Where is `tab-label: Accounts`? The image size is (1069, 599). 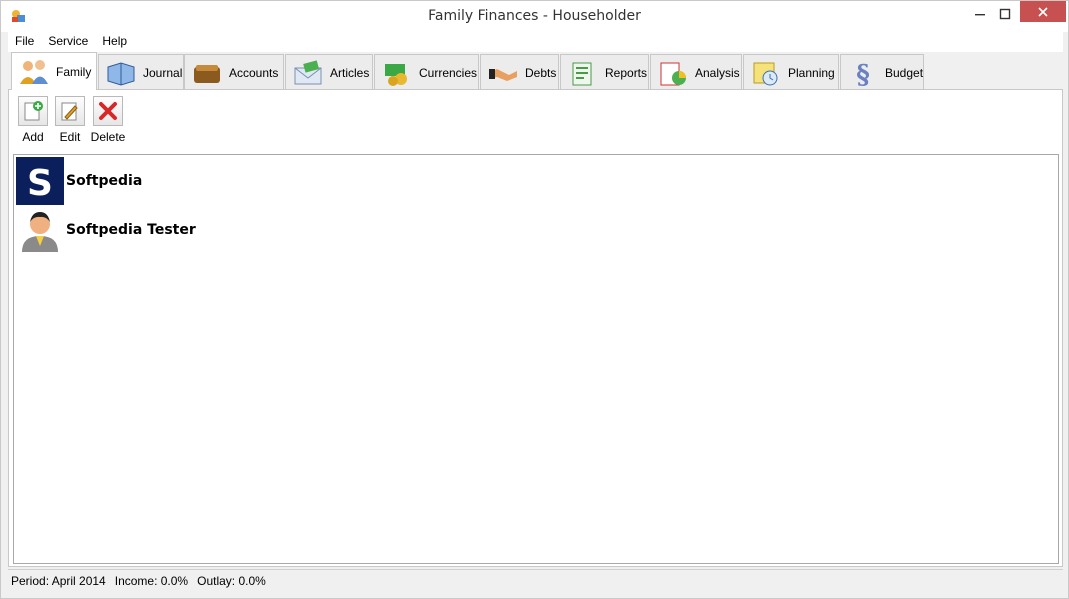
tab-label: Accounts is located at coordinates (254, 72).